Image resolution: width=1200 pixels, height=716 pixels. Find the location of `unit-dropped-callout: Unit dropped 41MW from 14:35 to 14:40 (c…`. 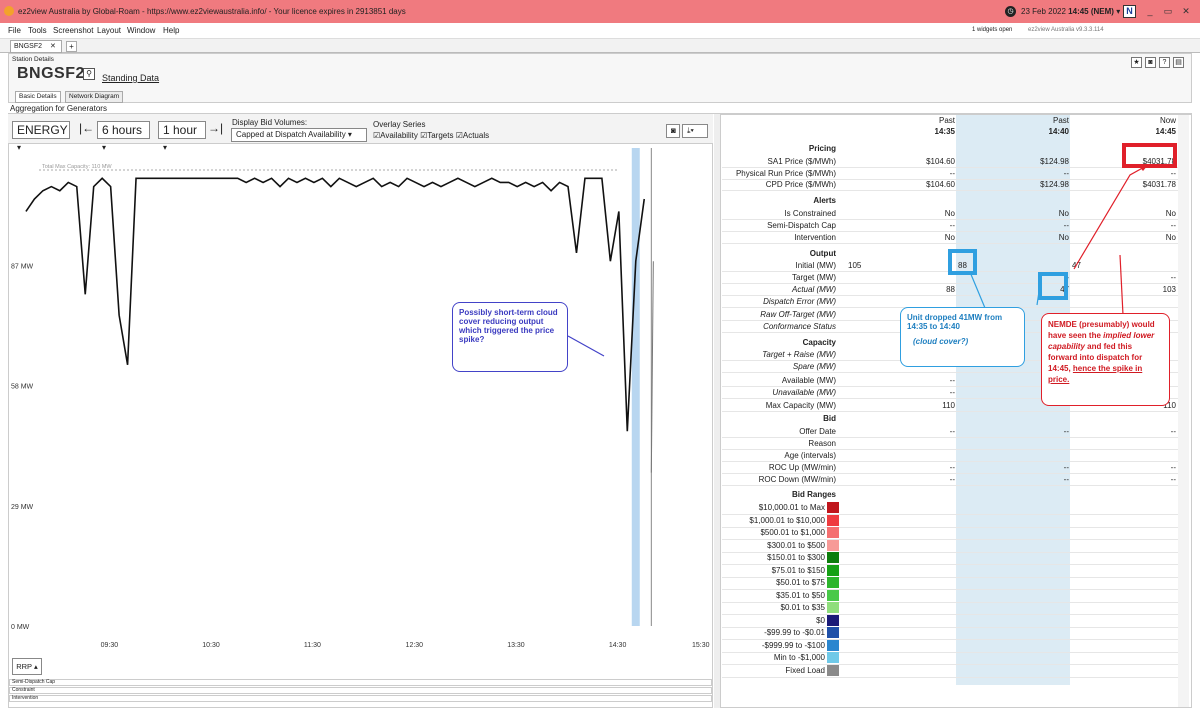

unit-dropped-callout: Unit dropped 41MW from 14:35 to 14:40 (c… is located at coordinates (962, 337).